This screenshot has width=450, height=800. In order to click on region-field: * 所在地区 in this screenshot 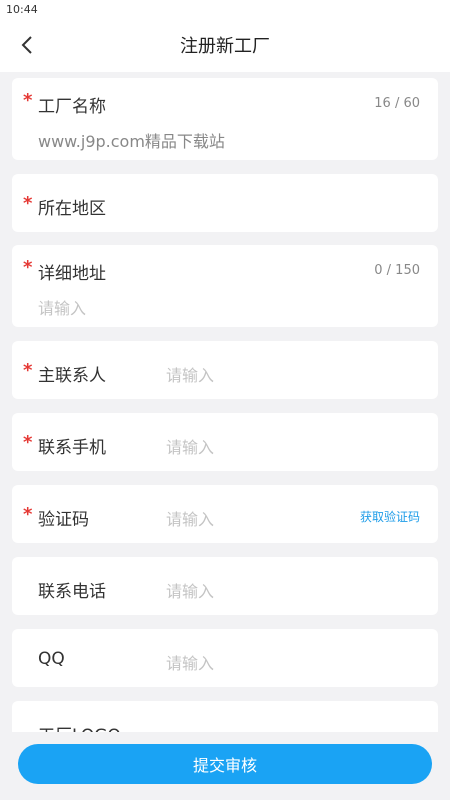, I will do `click(225, 203)`.